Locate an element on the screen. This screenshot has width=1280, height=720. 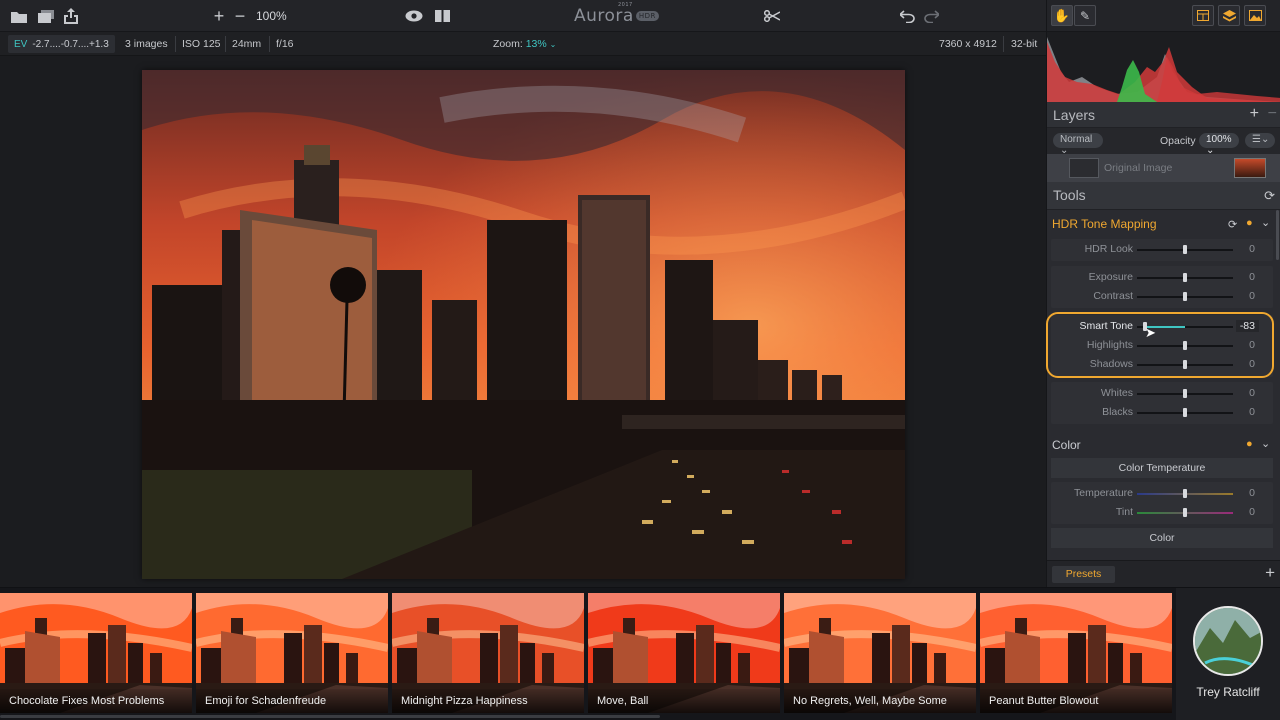
preset-name: Emoji for Schadenfreude is located at coordinates (292, 701).